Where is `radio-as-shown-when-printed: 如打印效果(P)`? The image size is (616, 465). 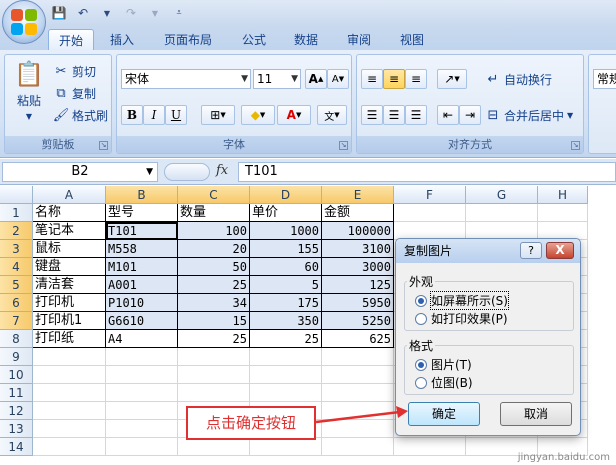 radio-as-shown-when-printed: 如打印效果(P) is located at coordinates (461, 318).